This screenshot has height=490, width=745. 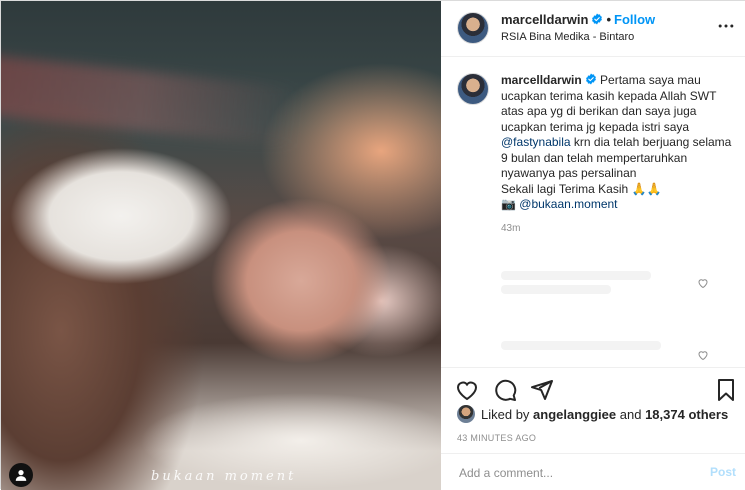 What do you see at coordinates (544, 19) in the screenshot?
I see `author-username: marcelldarwin` at bounding box center [544, 19].